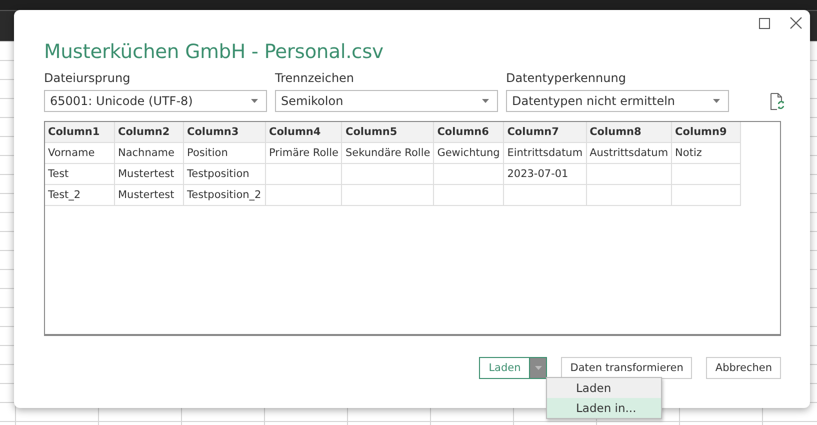  Describe the element at coordinates (469, 153) in the screenshot. I see `table-cell: Gewichtung` at that location.